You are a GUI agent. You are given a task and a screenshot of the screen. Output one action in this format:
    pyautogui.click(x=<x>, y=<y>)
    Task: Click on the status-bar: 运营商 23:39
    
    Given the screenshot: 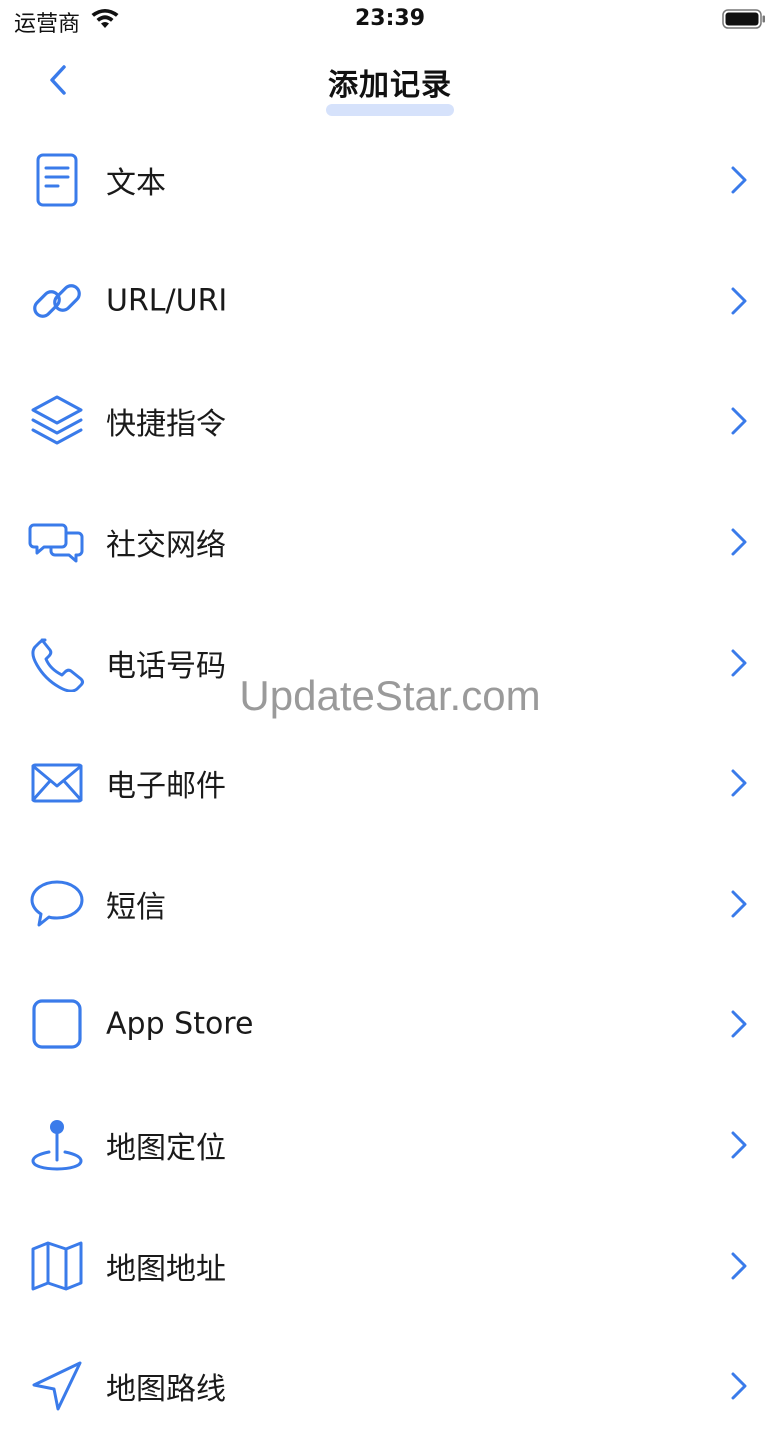 What is the action you would take?
    pyautogui.click(x=390, y=20)
    